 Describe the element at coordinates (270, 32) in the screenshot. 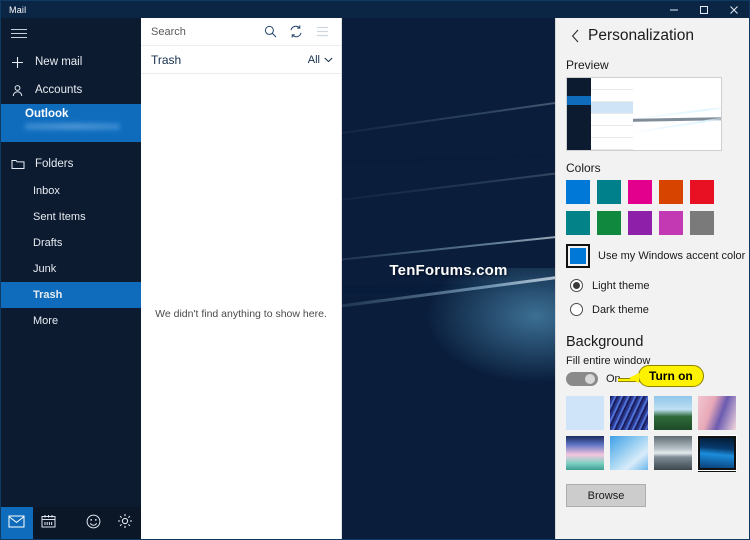

I see `search-icon` at that location.